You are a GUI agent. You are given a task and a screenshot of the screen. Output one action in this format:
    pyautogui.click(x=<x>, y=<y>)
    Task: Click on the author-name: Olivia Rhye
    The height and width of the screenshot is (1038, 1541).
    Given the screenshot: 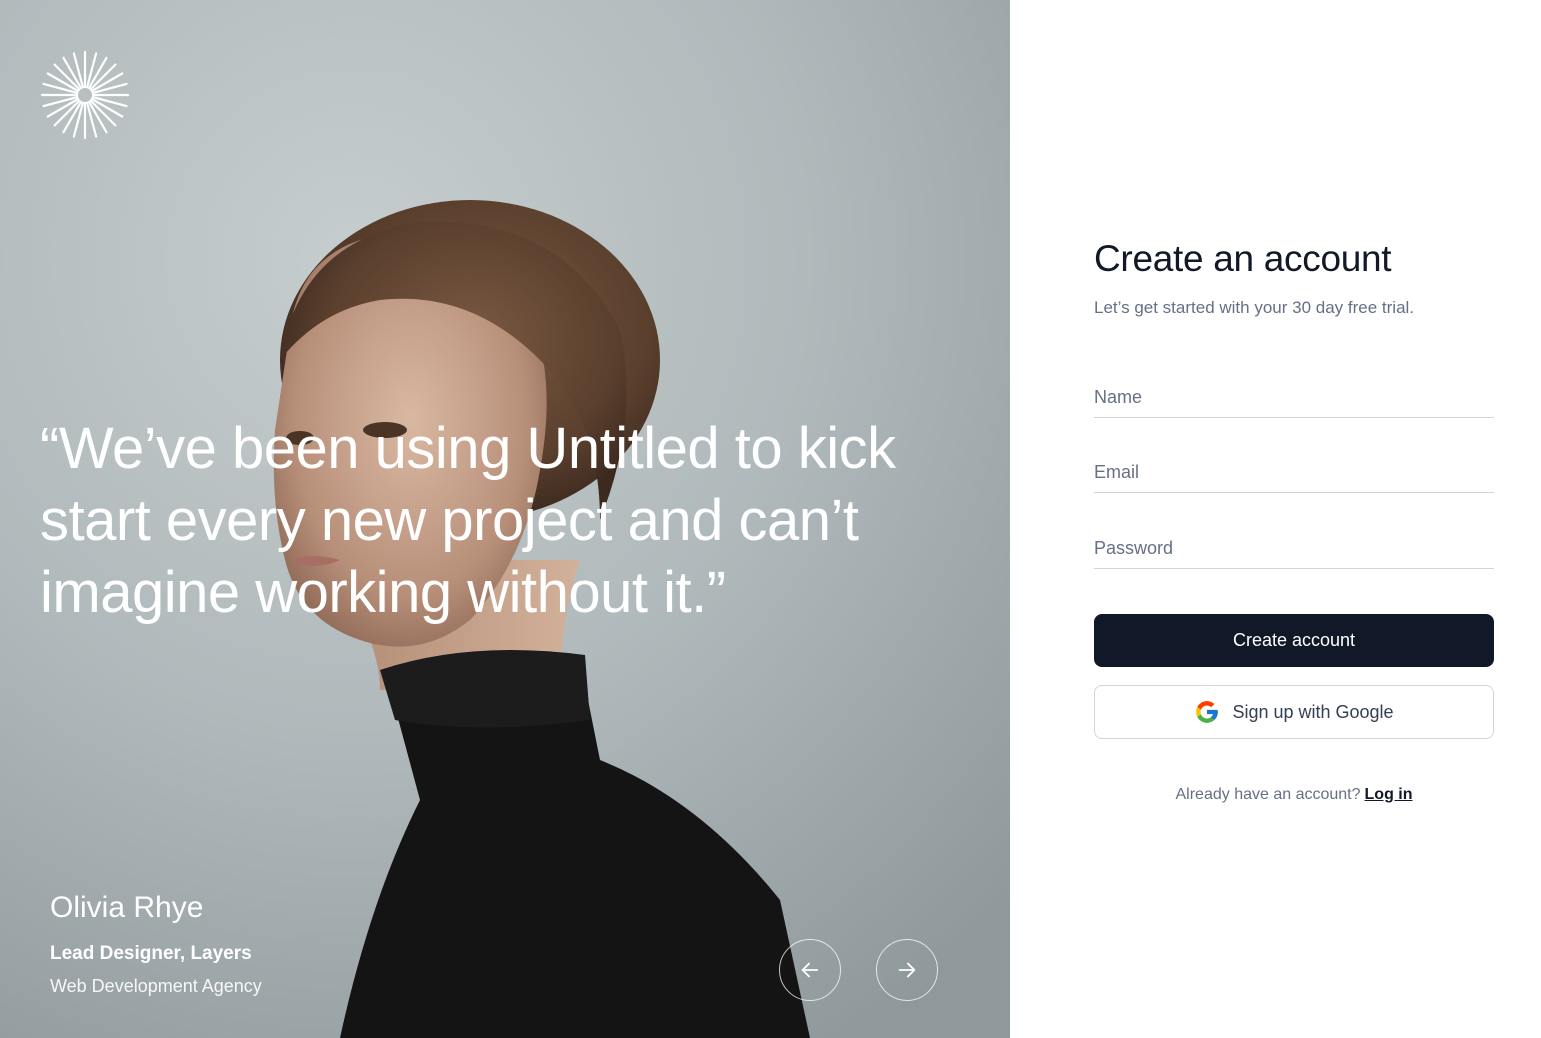 What is the action you would take?
    pyautogui.click(x=127, y=907)
    